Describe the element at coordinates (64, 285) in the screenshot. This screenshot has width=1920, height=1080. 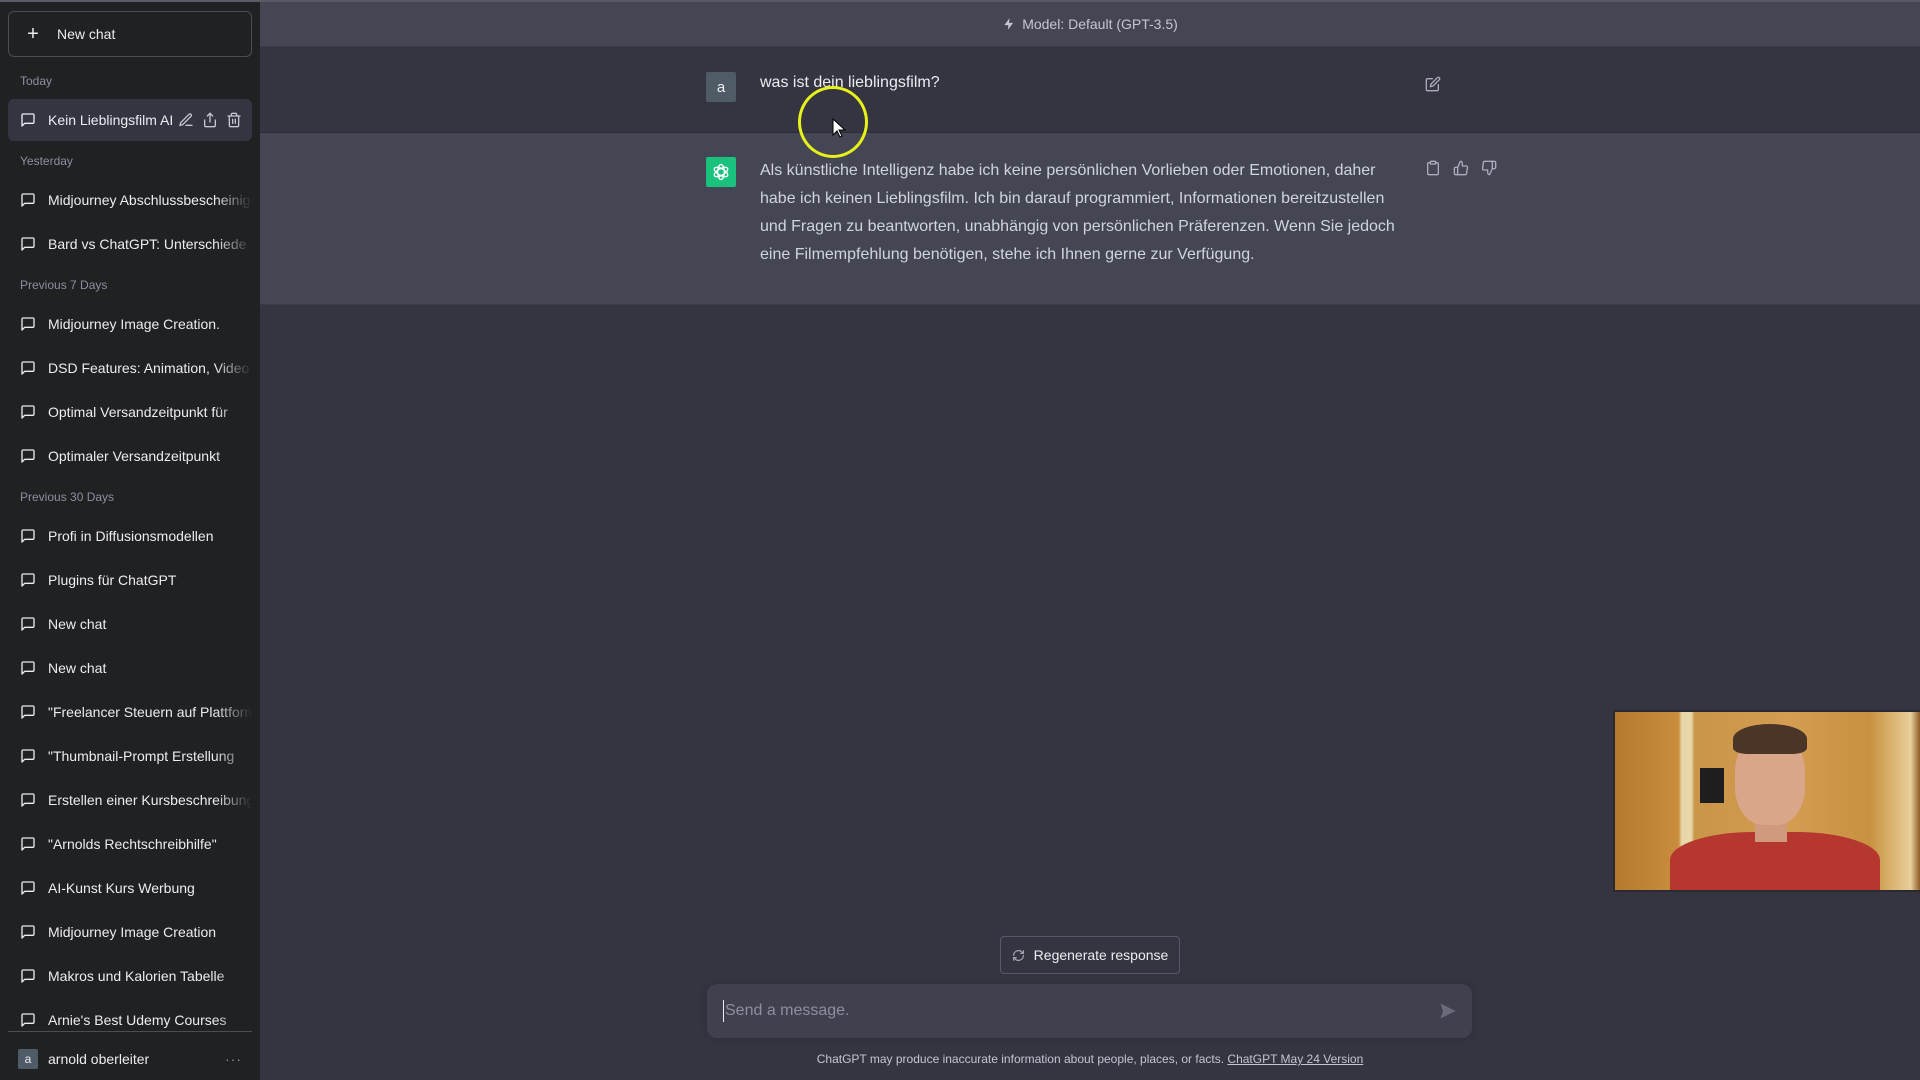
I see `section-label-previous-7-days: Previous 7 Days` at that location.